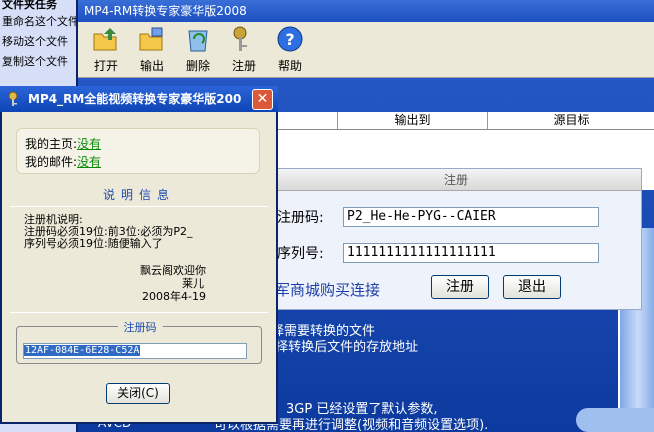 The height and width of the screenshot is (432, 654). I want to click on help-icon: ?, so click(290, 39).